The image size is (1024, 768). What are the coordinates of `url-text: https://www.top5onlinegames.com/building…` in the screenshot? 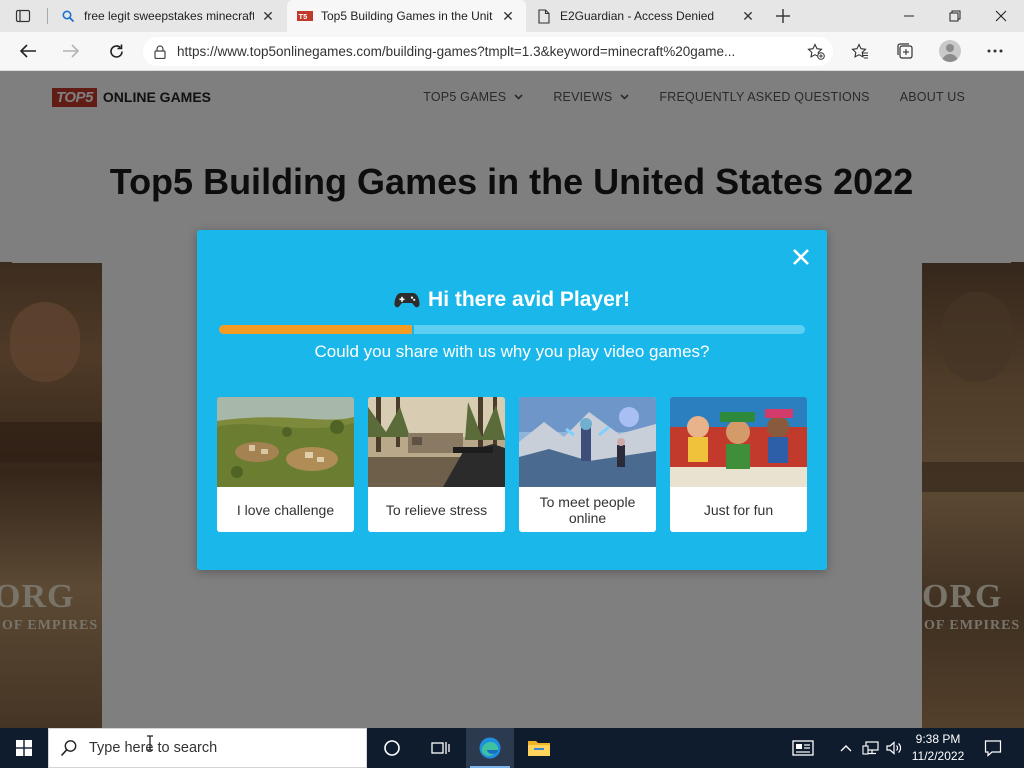 It's located at (488, 51).